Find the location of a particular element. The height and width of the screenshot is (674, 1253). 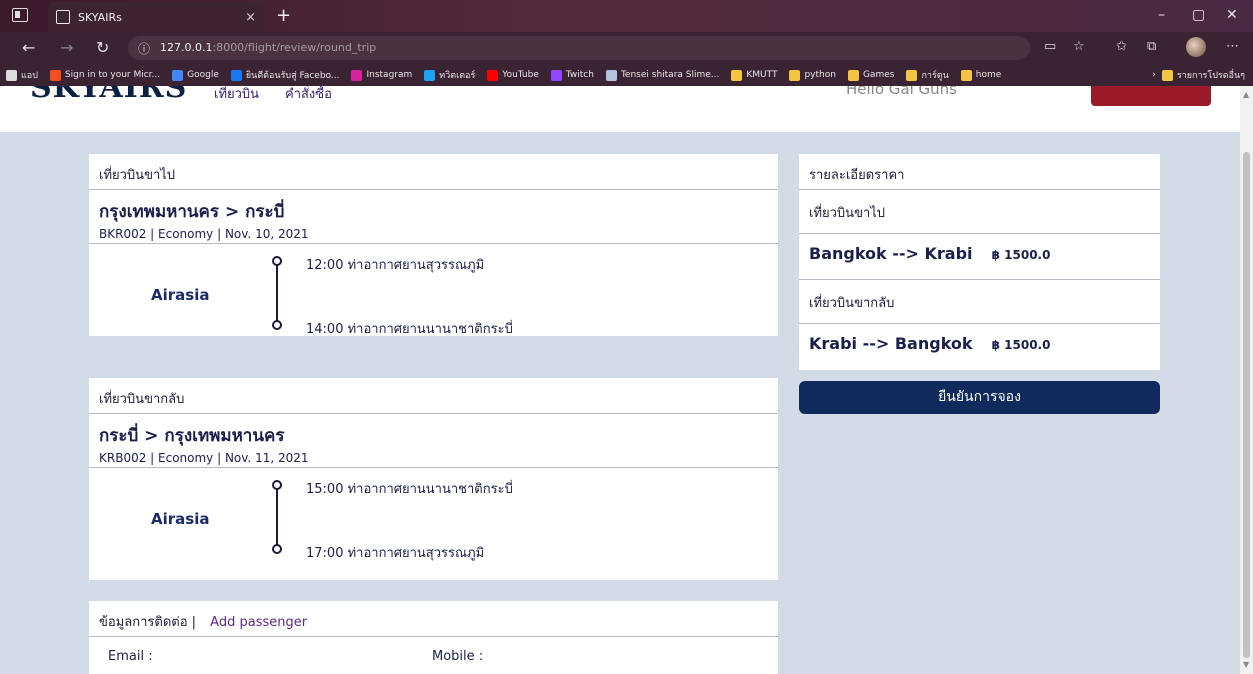

price-outbound-route: Bangkok --> Krabi is located at coordinates (891, 253).